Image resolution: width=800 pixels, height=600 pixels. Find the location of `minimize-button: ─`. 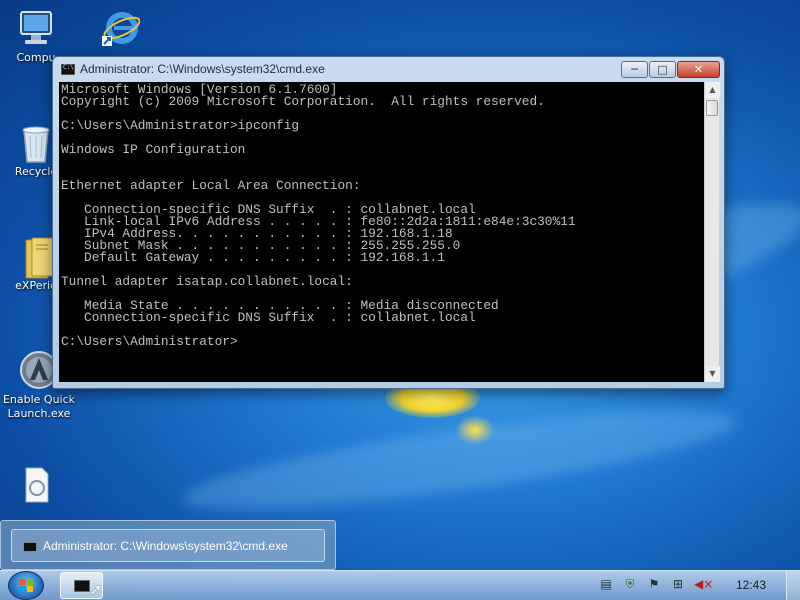

minimize-button: ─ is located at coordinates (634, 69).